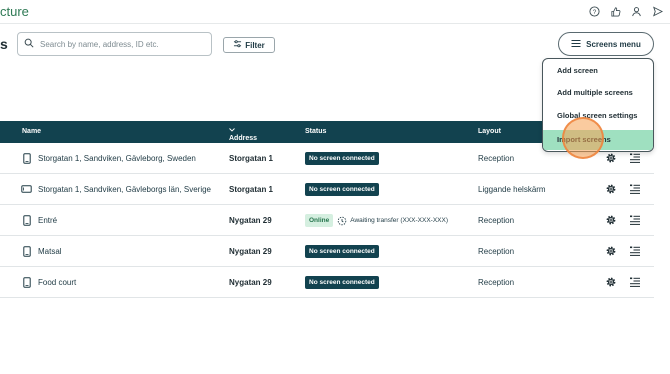  What do you see at coordinates (615, 11) in the screenshot?
I see `thumbs-up-icon` at bounding box center [615, 11].